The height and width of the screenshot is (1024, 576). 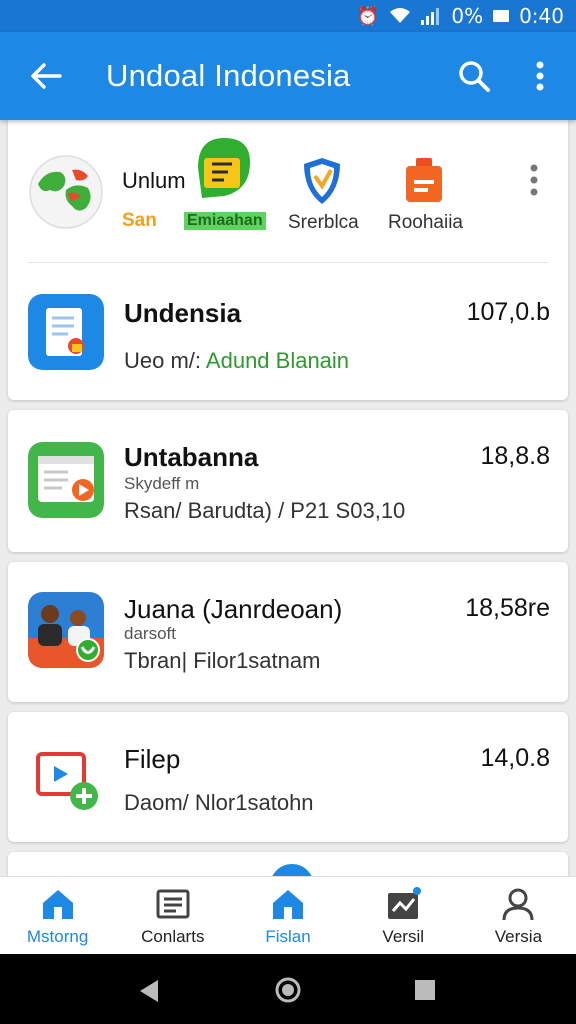 What do you see at coordinates (233, 609) in the screenshot?
I see `app-name: Juana (Janrdeoan)` at bounding box center [233, 609].